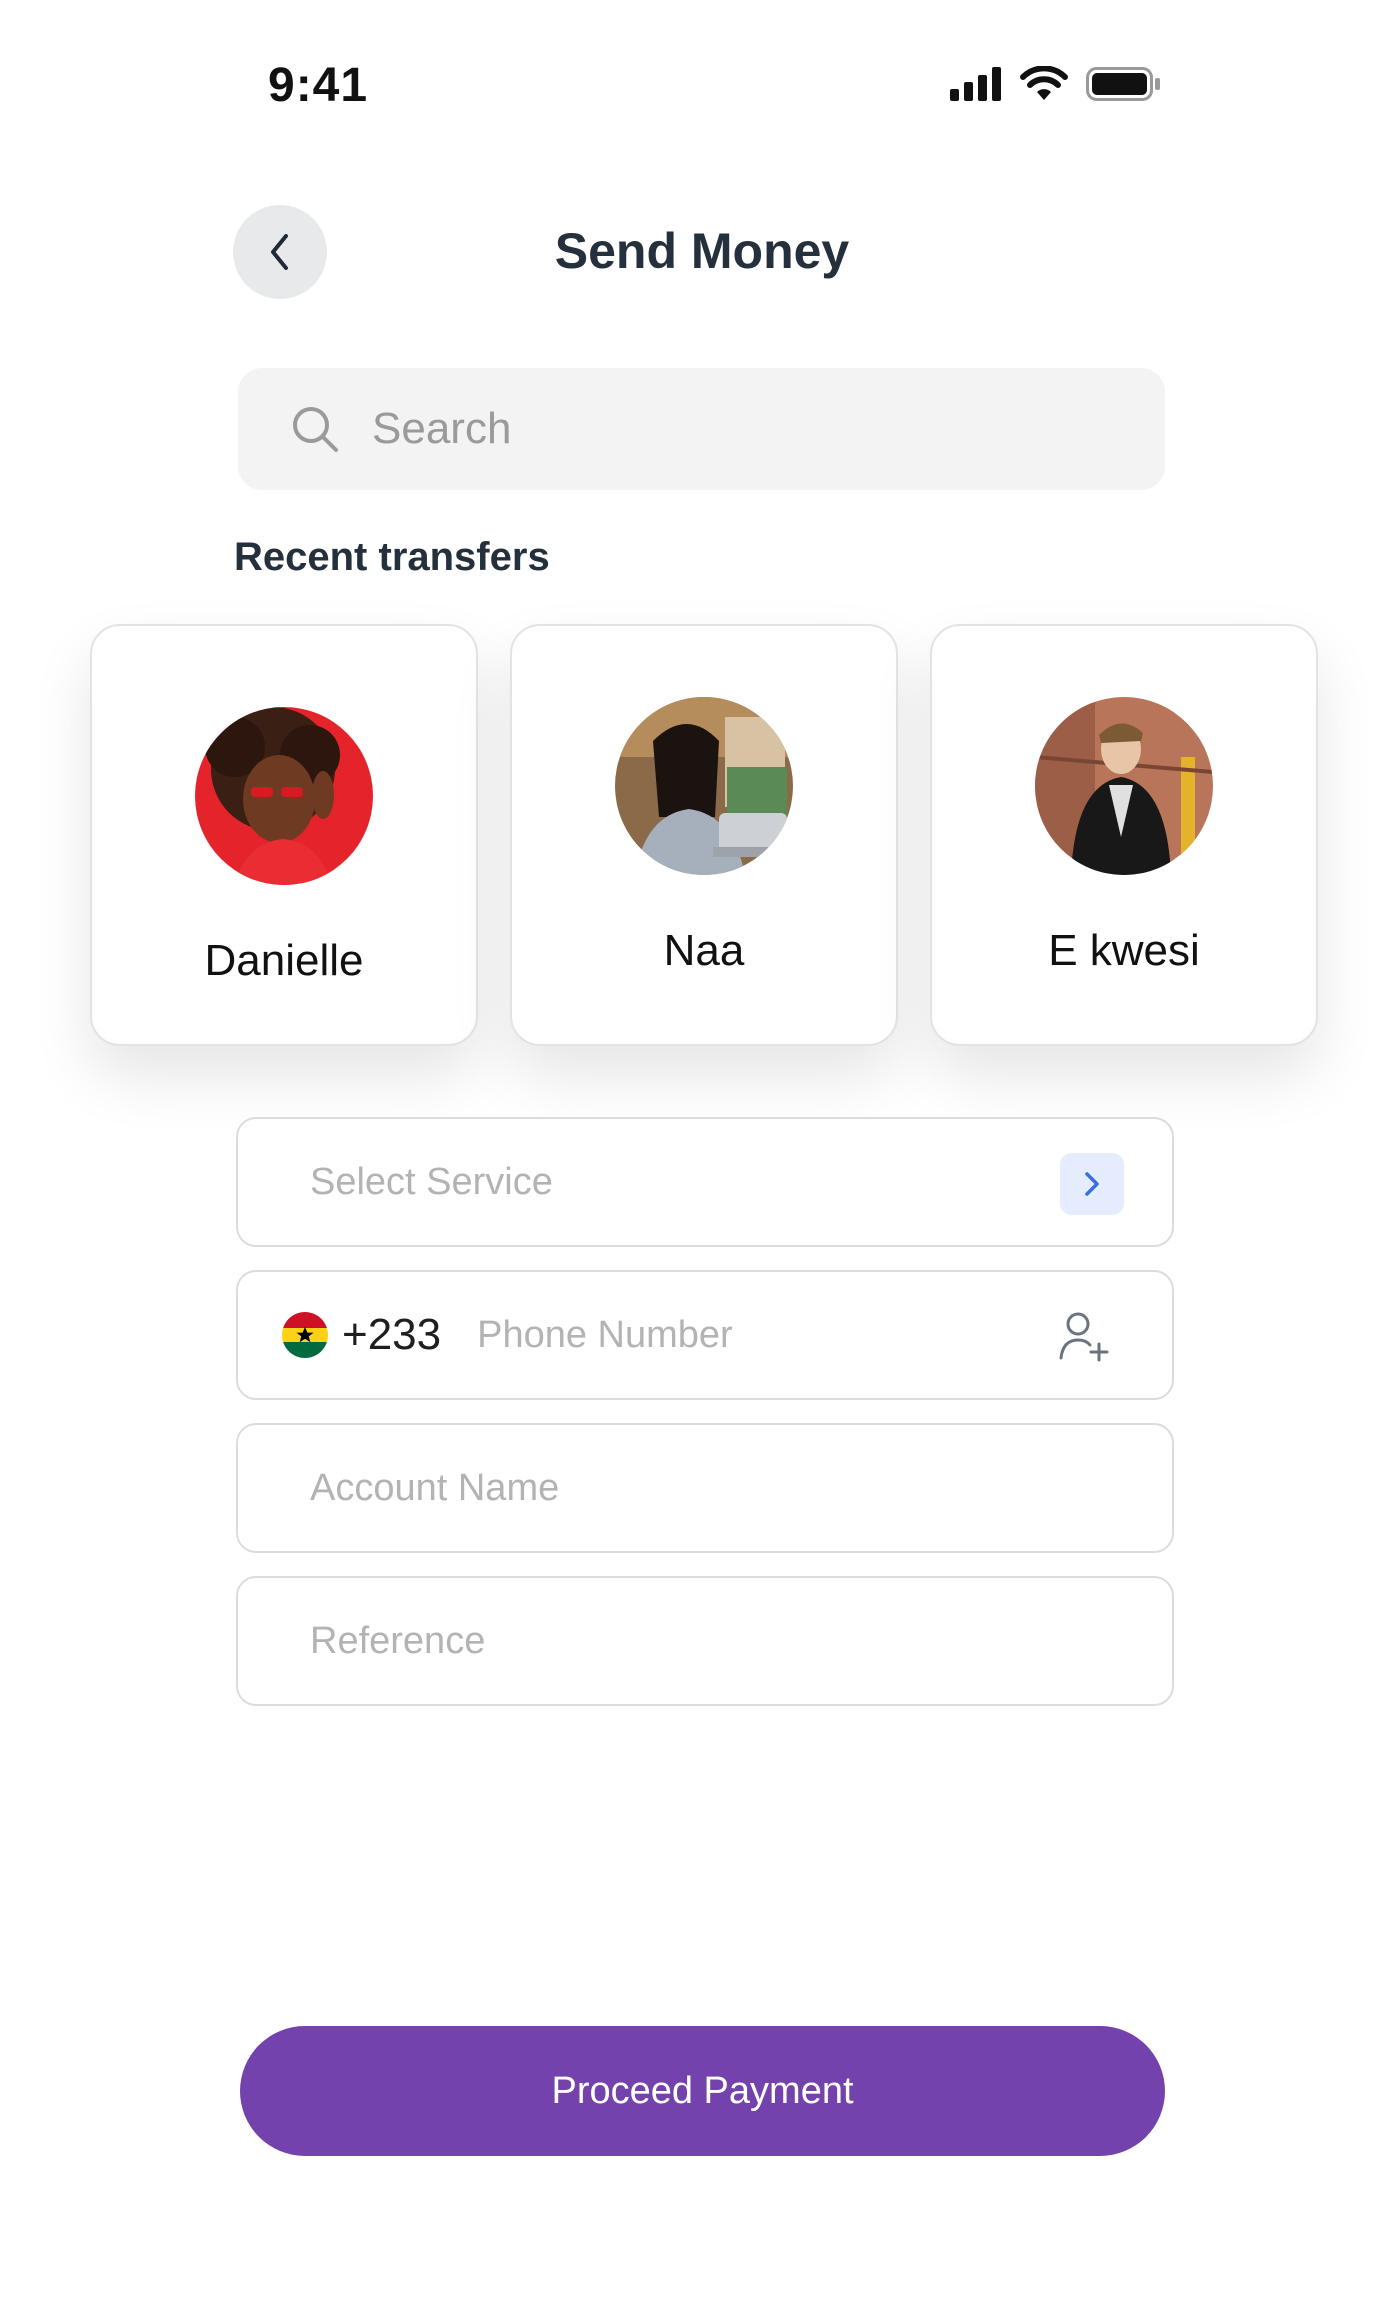  I want to click on chevron-right-icon, so click(1092, 1184).